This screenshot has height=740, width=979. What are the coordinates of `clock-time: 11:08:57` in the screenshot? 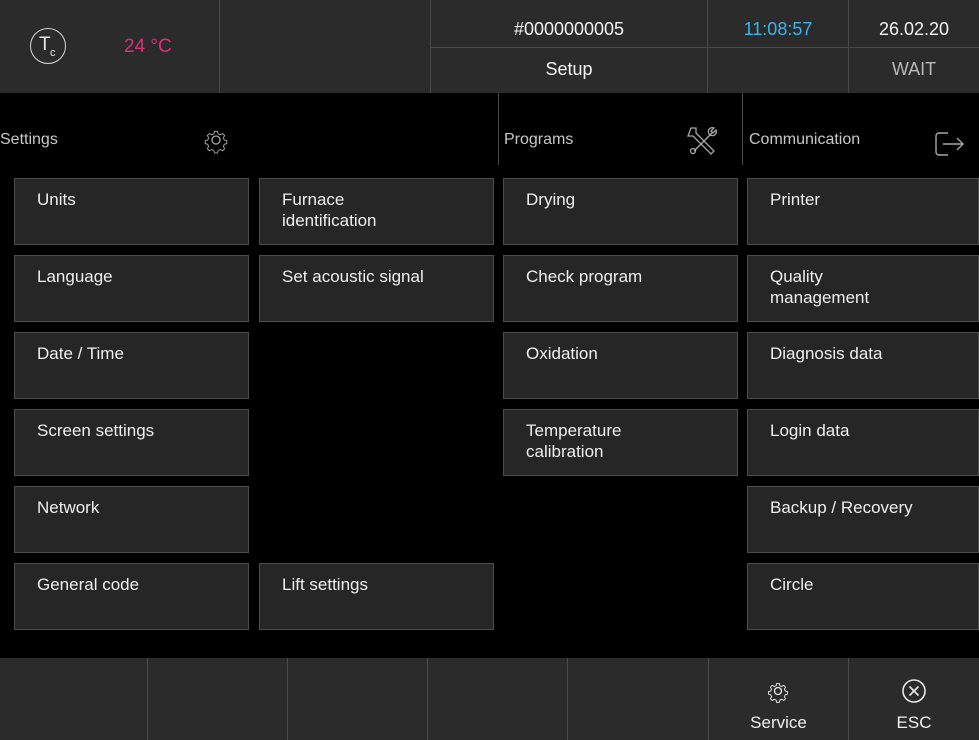 It's located at (778, 29).